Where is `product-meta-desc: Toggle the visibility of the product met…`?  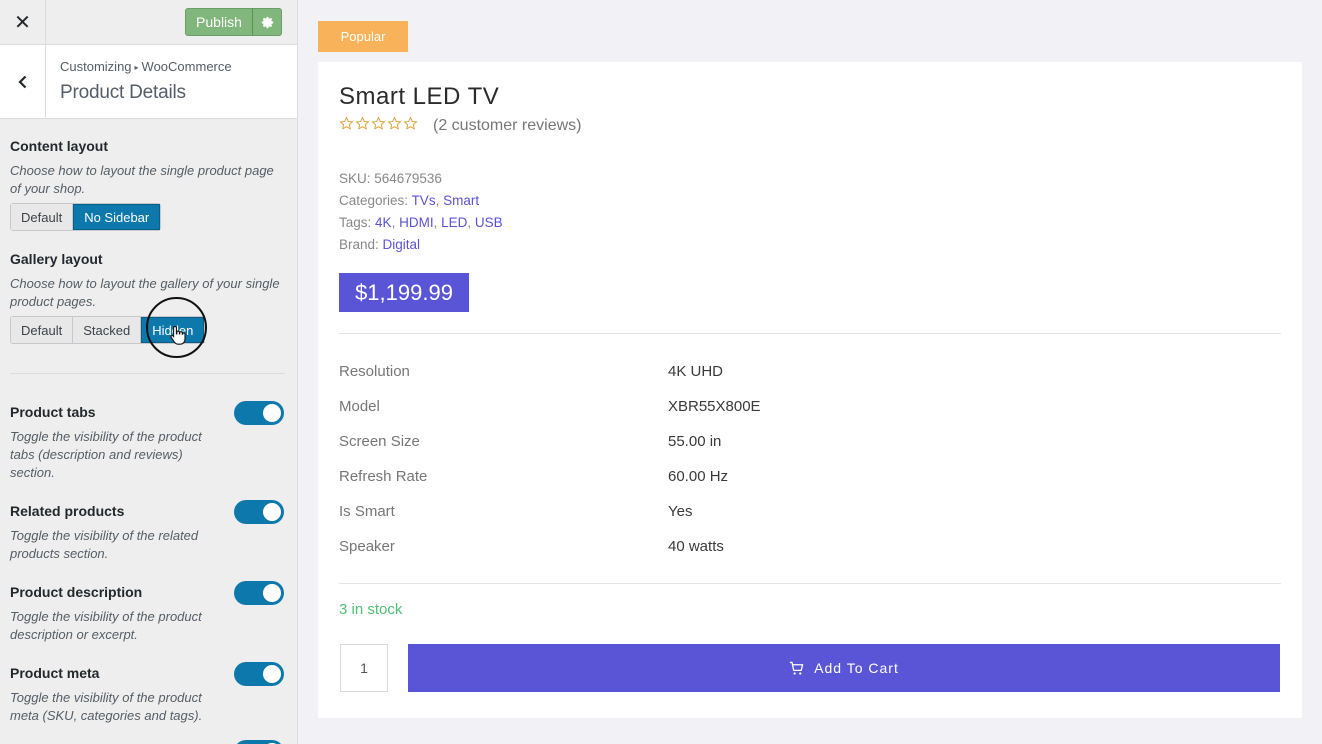 product-meta-desc: Toggle the visibility of the product met… is located at coordinates (106, 706).